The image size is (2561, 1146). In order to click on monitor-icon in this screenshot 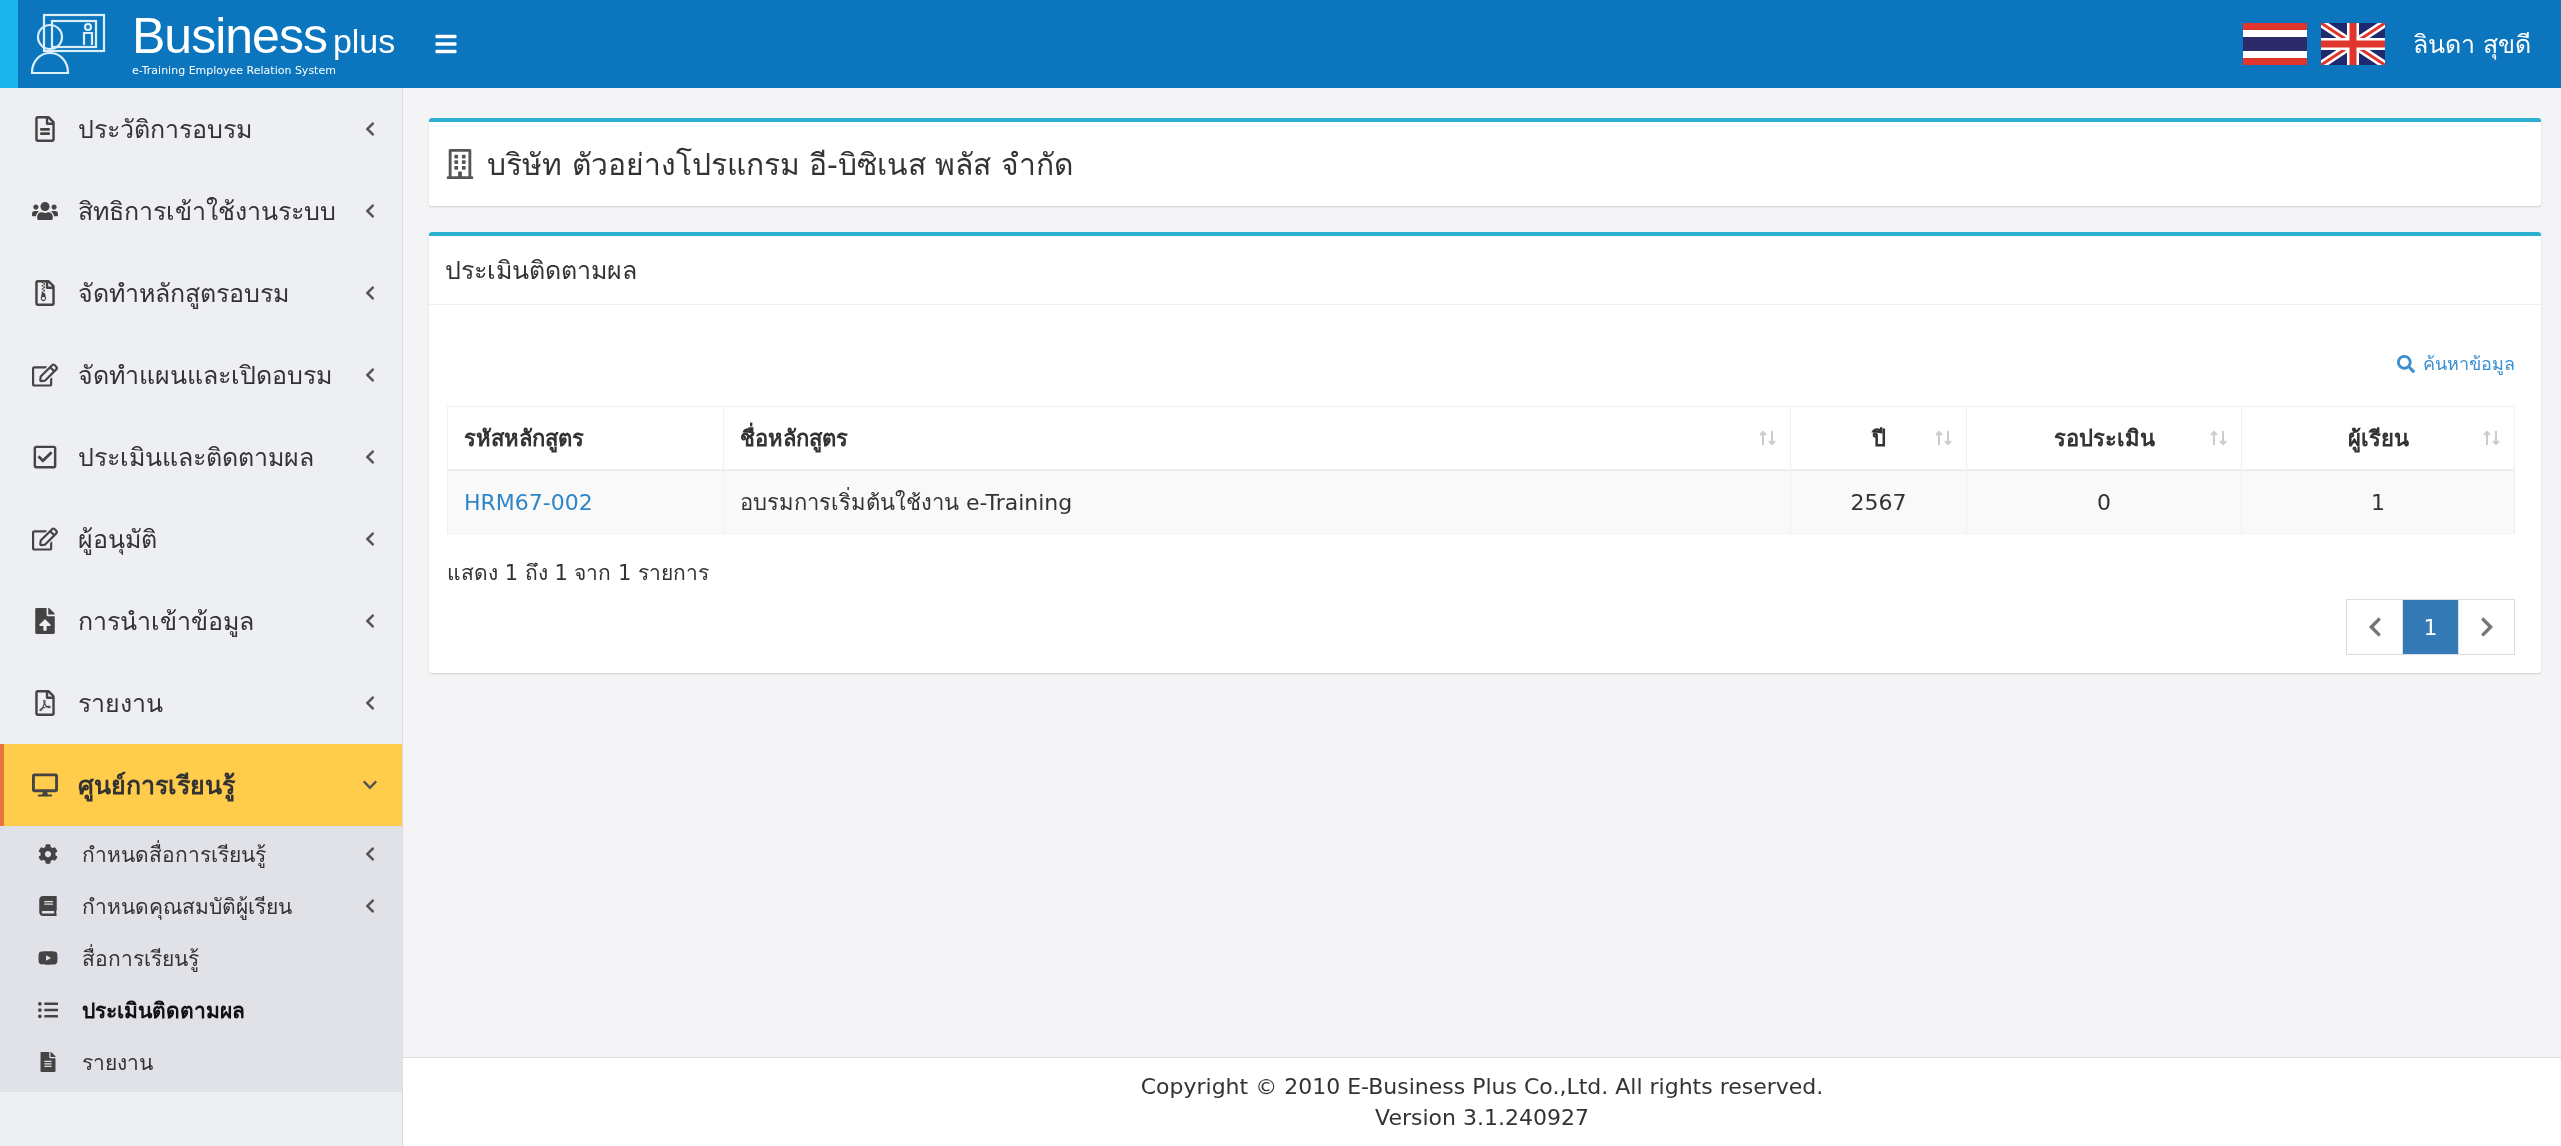, I will do `click(45, 785)`.